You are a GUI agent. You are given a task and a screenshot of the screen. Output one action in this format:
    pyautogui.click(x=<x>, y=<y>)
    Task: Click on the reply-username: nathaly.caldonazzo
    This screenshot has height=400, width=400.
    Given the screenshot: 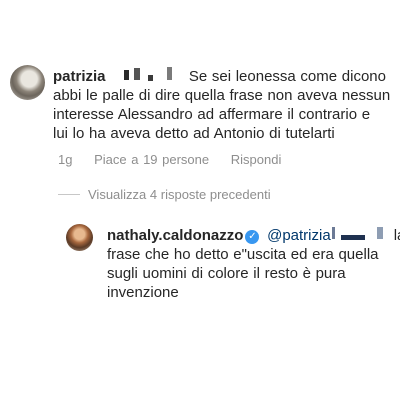 What is the action you would take?
    pyautogui.click(x=175, y=235)
    